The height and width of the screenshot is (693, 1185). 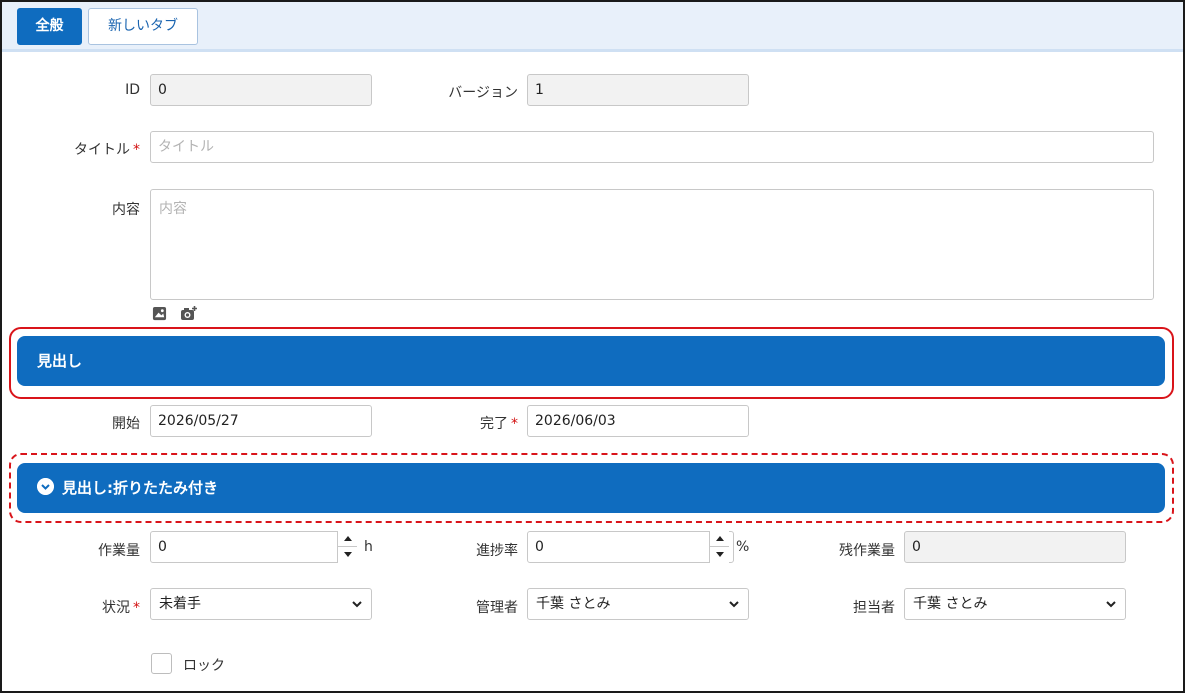 I want to click on content-textarea: 内容, so click(x=652, y=244).